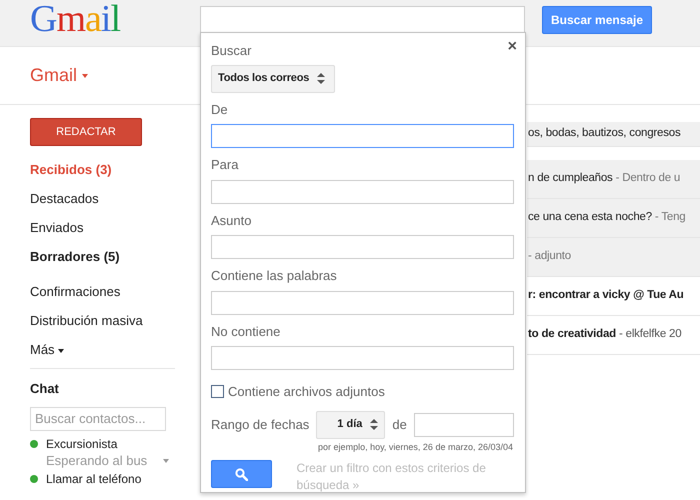 The height and width of the screenshot is (500, 700). What do you see at coordinates (47, 349) in the screenshot?
I see `sidebar-item: Más` at bounding box center [47, 349].